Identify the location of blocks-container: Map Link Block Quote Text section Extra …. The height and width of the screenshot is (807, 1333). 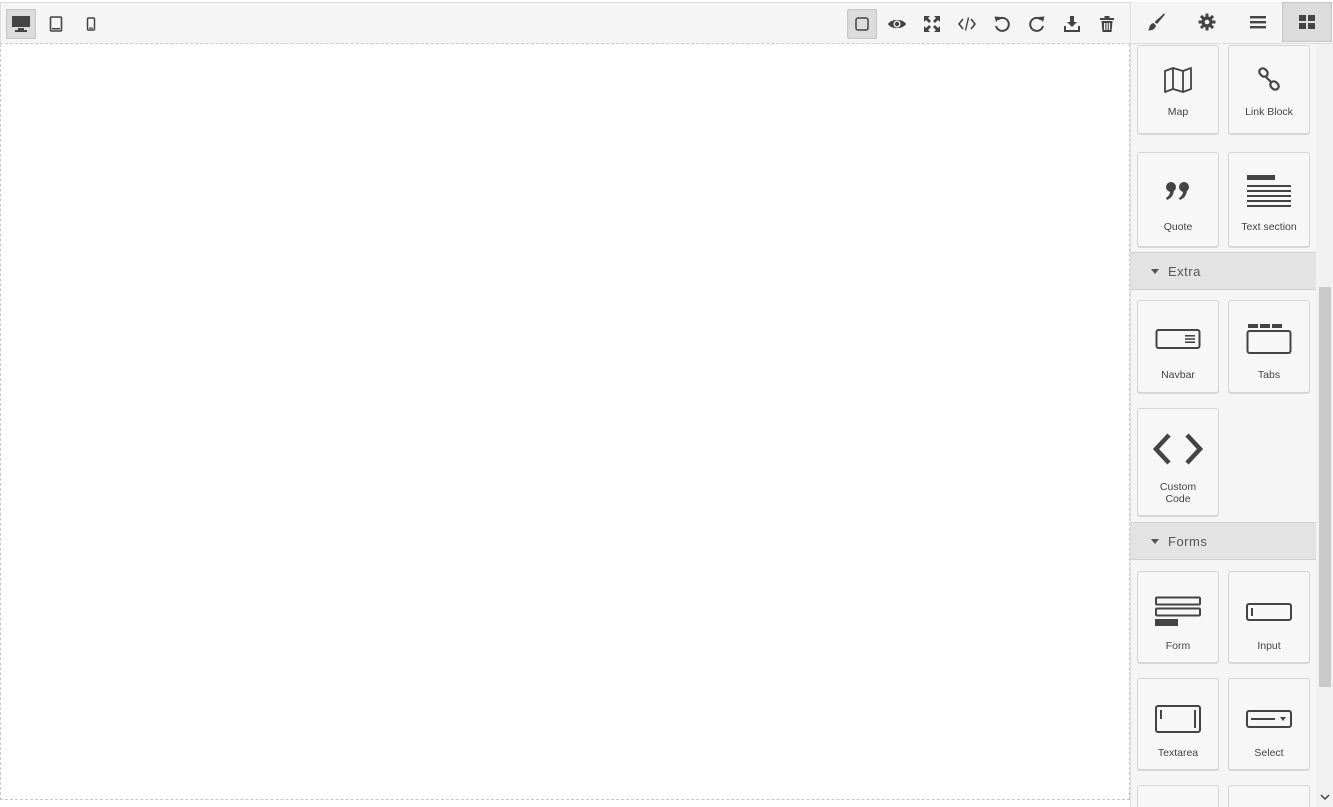
(1223, 425).